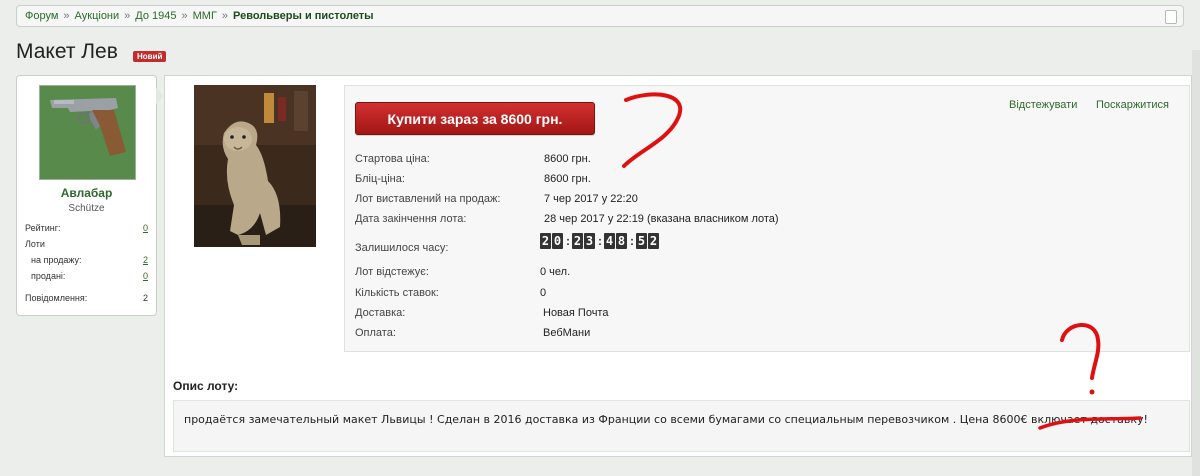  I want to click on timer-digit: 4, so click(609, 241).